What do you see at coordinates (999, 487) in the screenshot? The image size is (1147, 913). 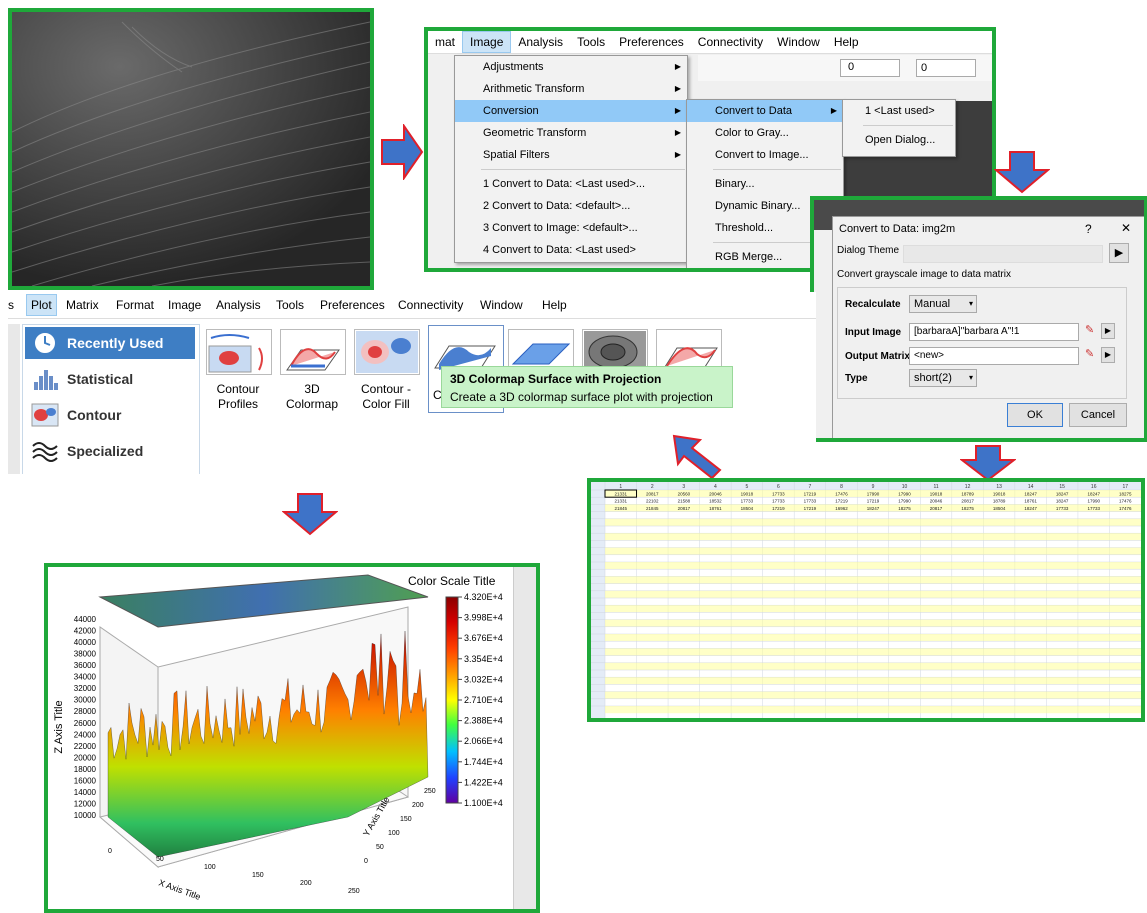 I see `column-header: 13` at bounding box center [999, 487].